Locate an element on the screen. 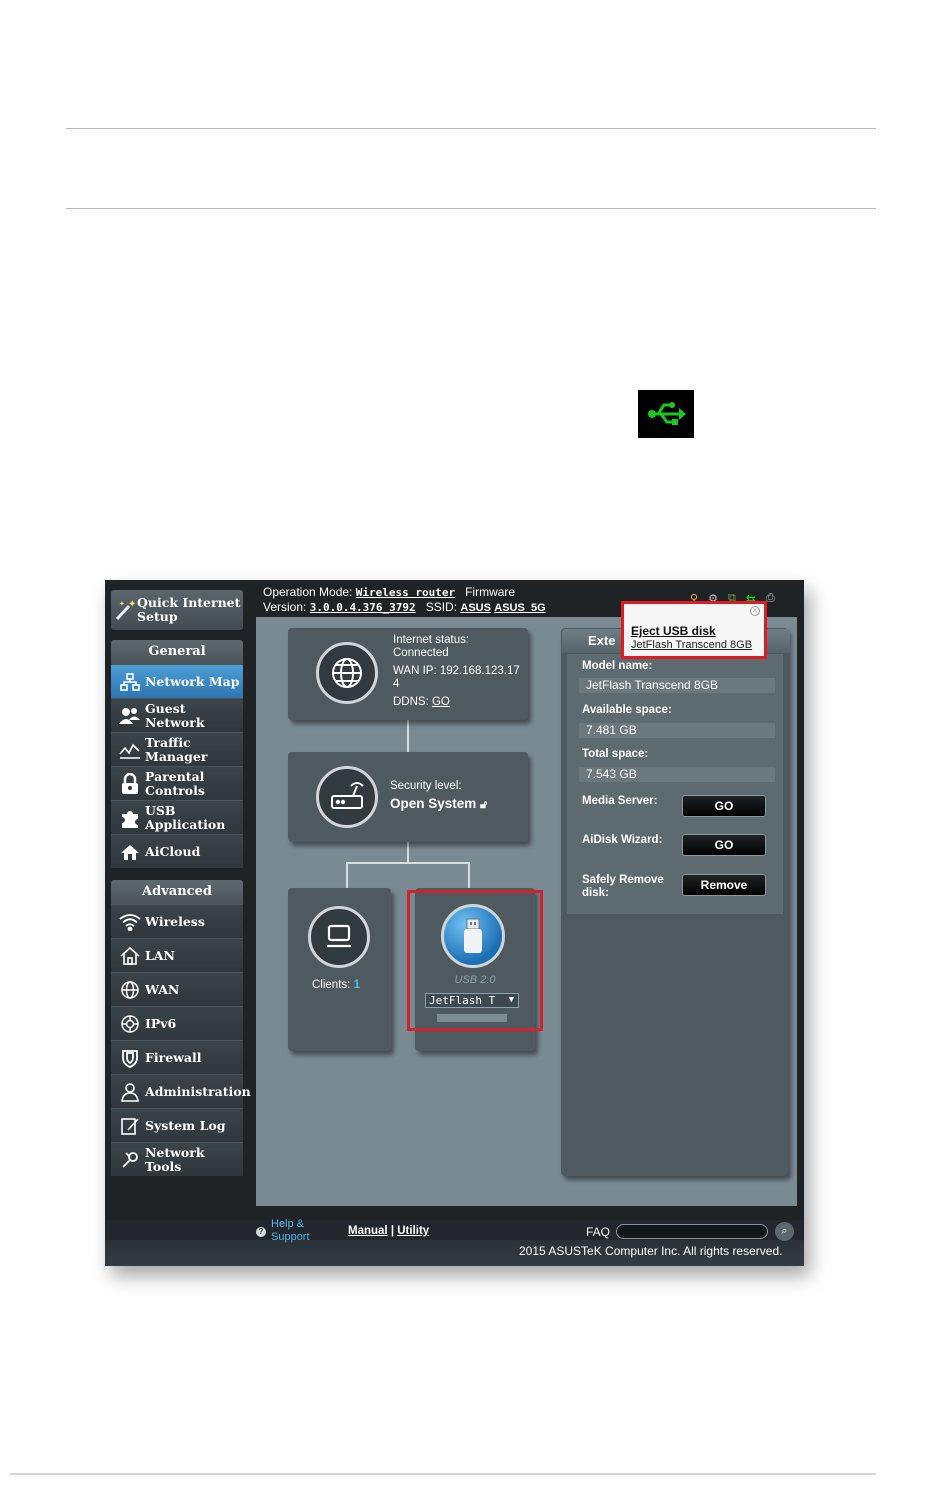 This screenshot has width=950, height=1497. ssid-link-2: ASUS_5G is located at coordinates (519, 608).